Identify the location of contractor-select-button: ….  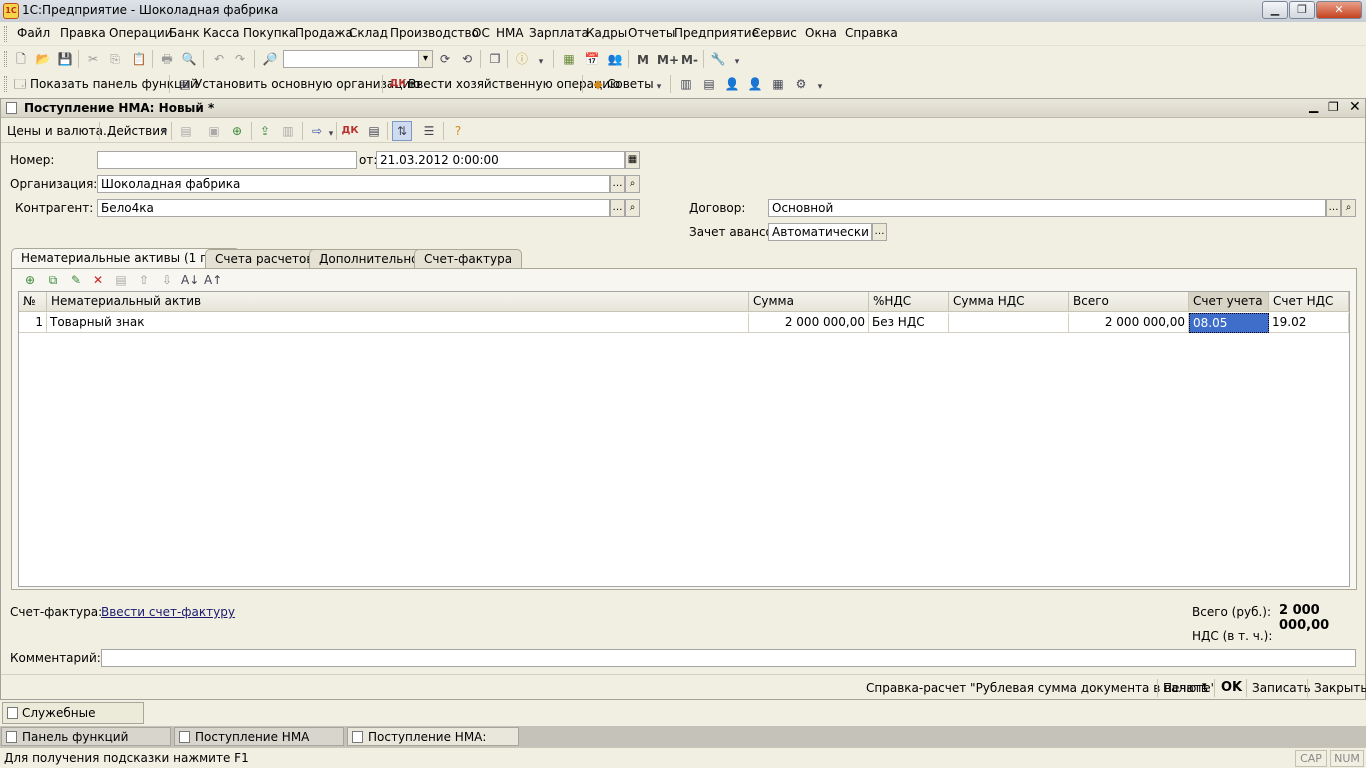
(617, 208).